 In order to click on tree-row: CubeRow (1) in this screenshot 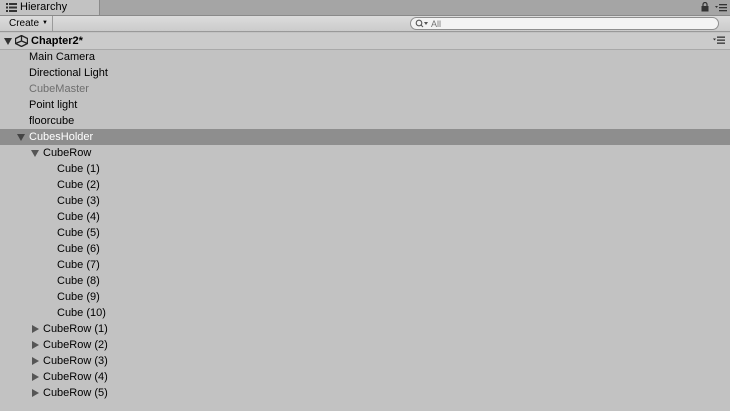, I will do `click(365, 329)`.